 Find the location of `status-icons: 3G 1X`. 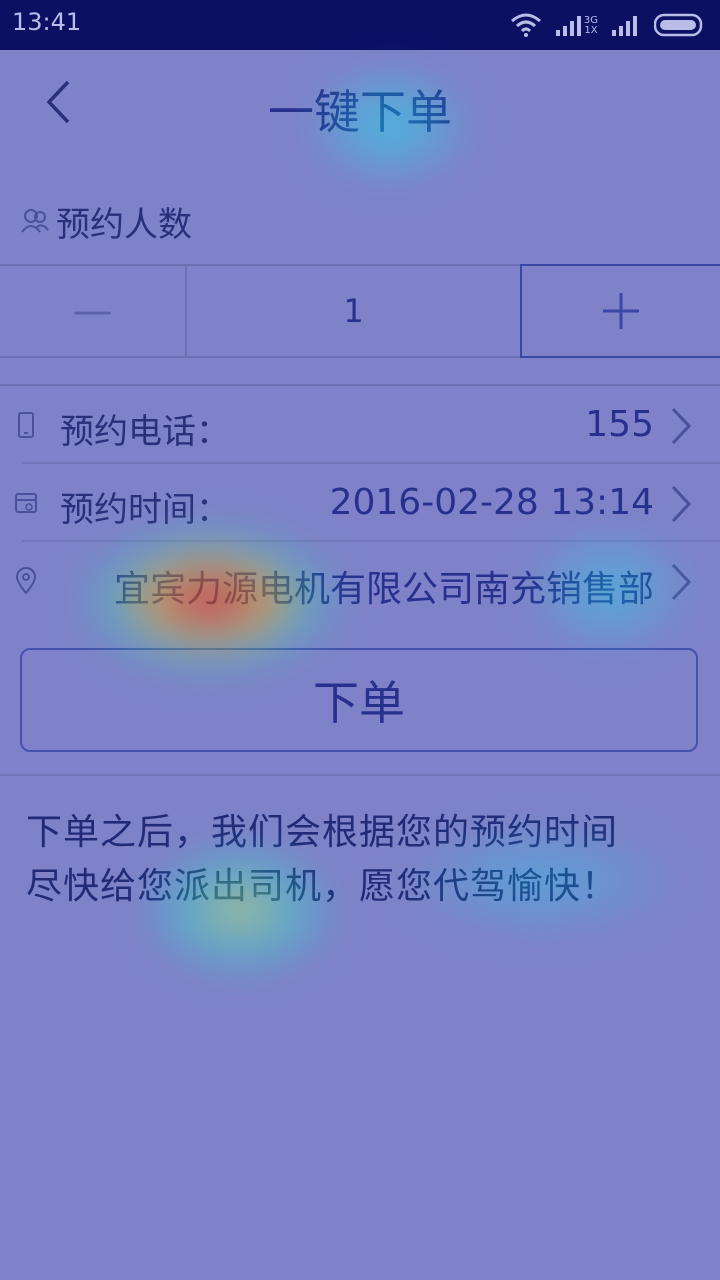

status-icons: 3G 1X is located at coordinates (608, 25).